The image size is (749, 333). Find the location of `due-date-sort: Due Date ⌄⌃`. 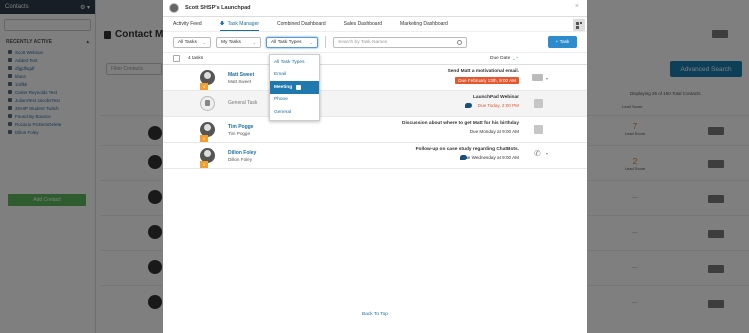

due-date-sort: Due Date ⌄⌃ is located at coordinates (504, 58).